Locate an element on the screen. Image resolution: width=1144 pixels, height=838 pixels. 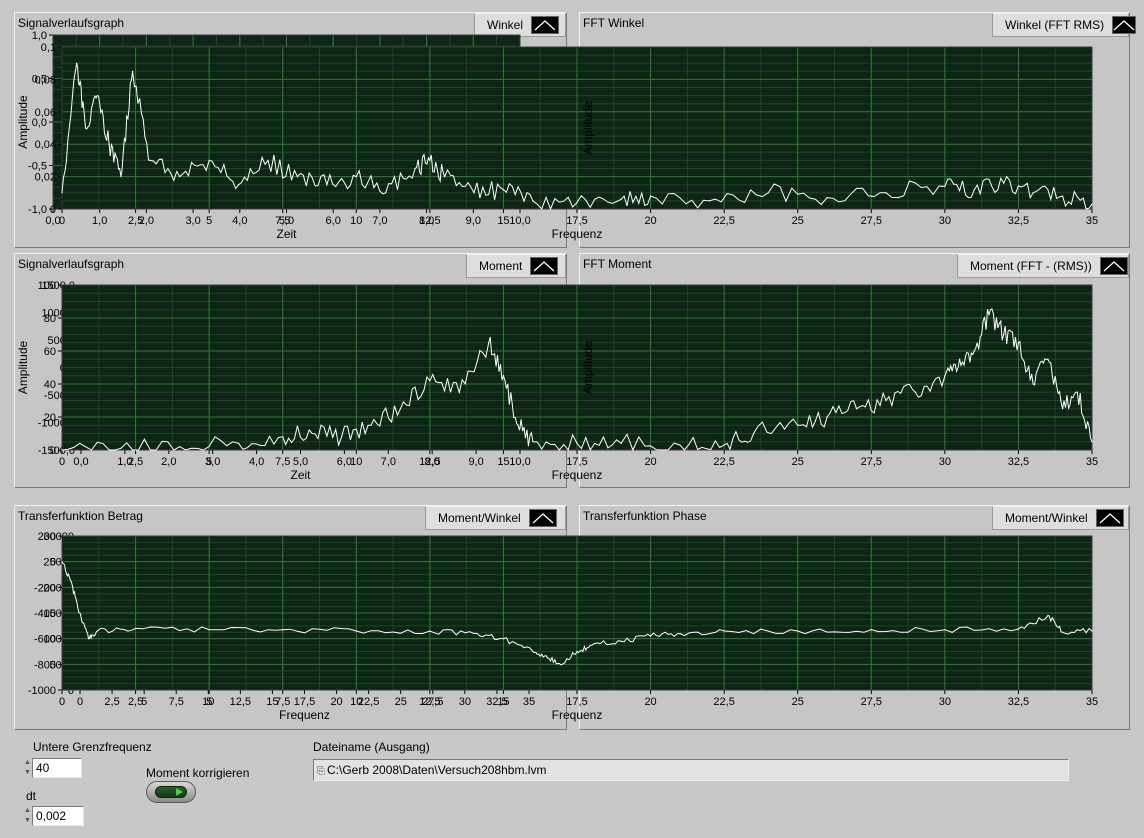
filename-path-field: ⎘ C:\Gerb 2008\Daten\Versuch208hbm.lvm is located at coordinates (691, 770).